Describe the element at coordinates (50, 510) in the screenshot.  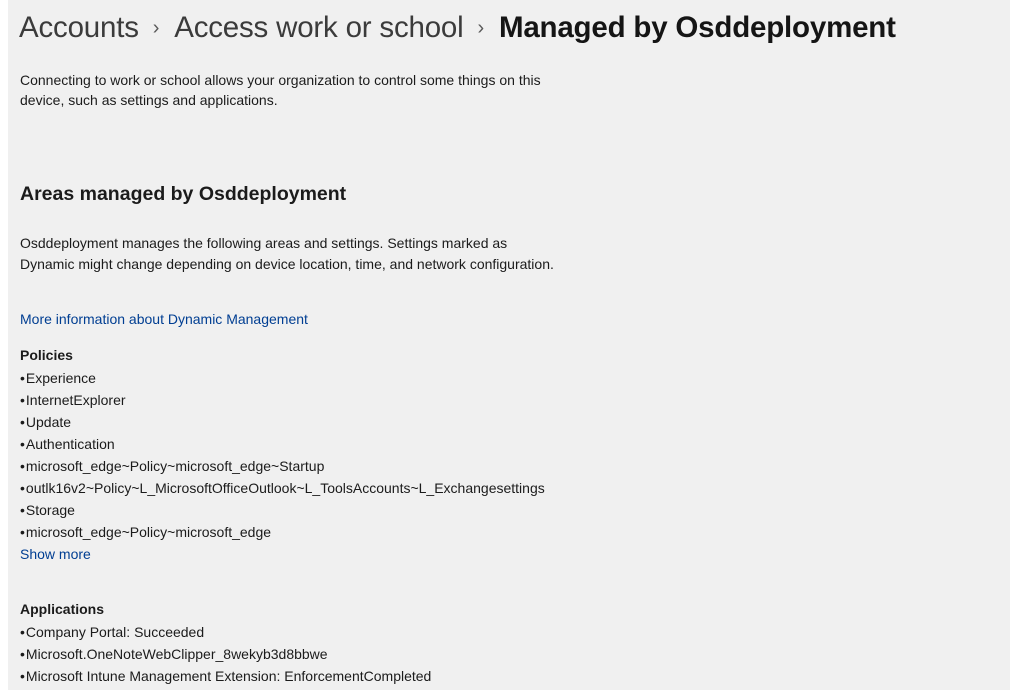
I see `policy-item-label: Storage` at that location.